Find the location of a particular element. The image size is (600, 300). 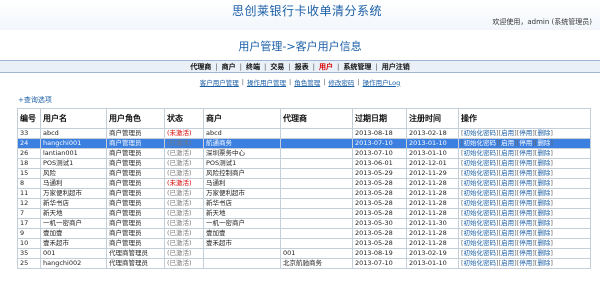

subnav-item-1: 操作用户管理 is located at coordinates (266, 82).